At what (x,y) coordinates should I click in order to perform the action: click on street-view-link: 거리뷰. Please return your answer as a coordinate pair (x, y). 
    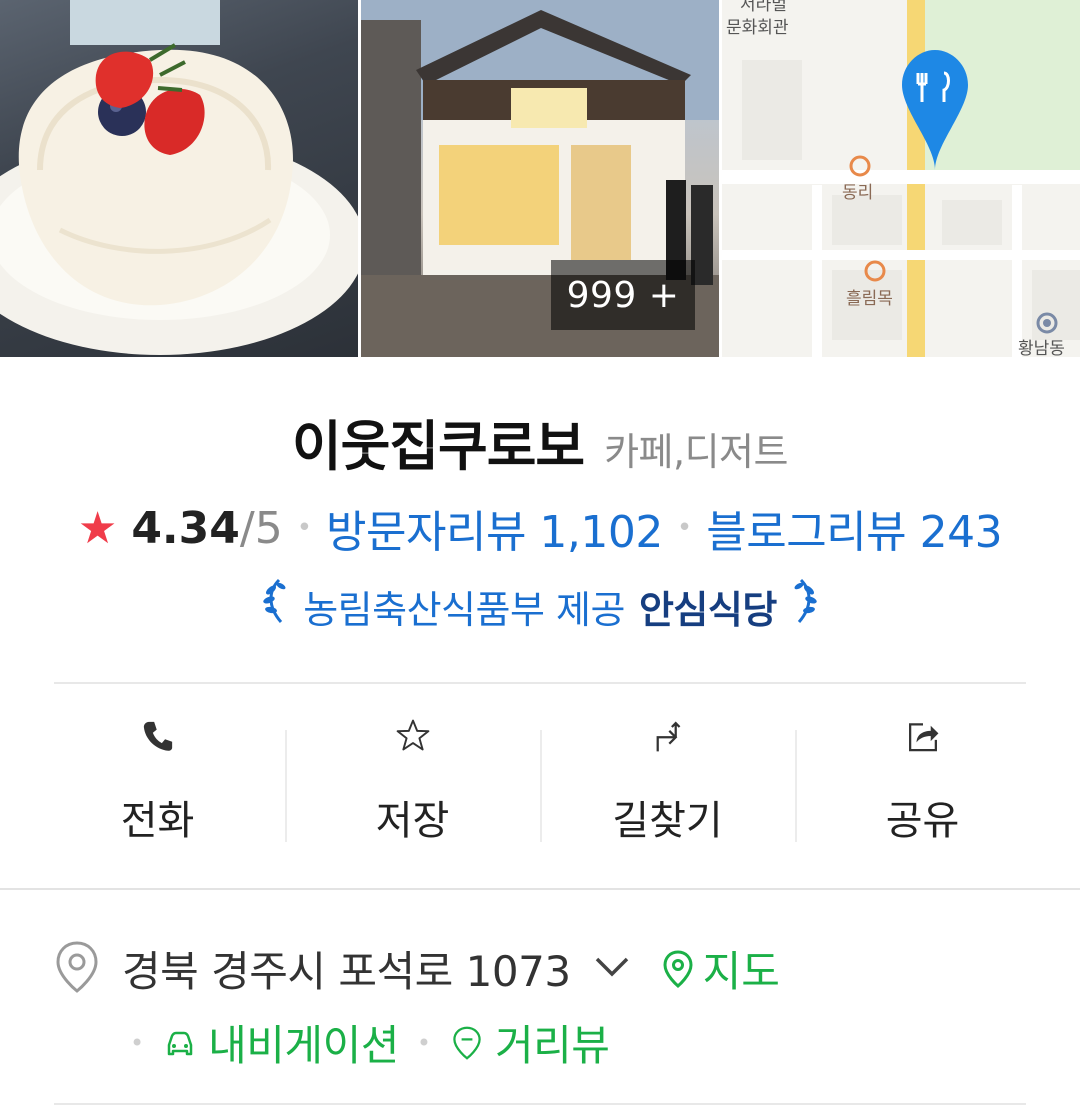
    Looking at the image, I should click on (529, 1042).